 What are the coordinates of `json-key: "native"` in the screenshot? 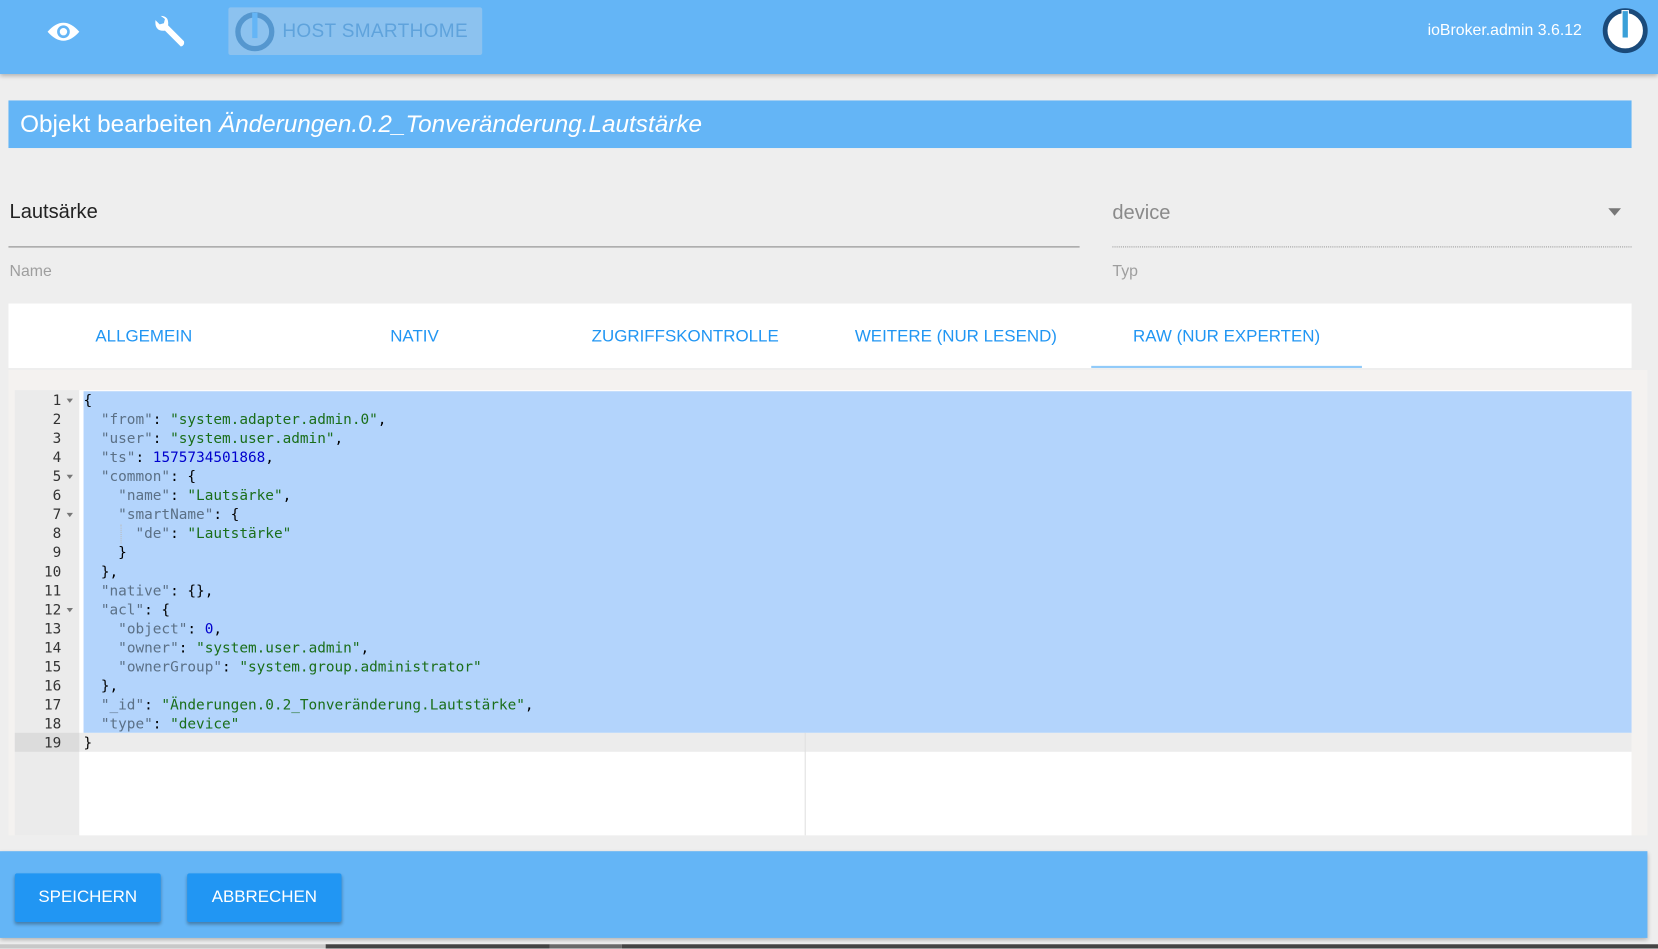 It's located at (135, 591).